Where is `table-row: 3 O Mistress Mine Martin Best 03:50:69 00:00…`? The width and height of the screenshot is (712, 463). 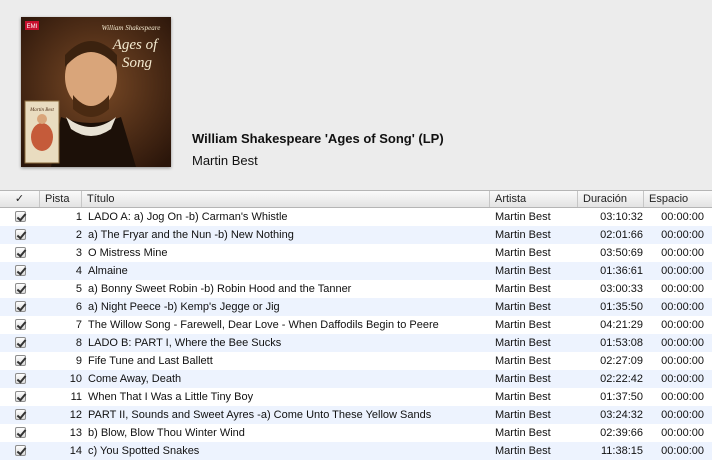
table-row: 3 O Mistress Mine Martin Best 03:50:69 00:00… is located at coordinates (356, 253).